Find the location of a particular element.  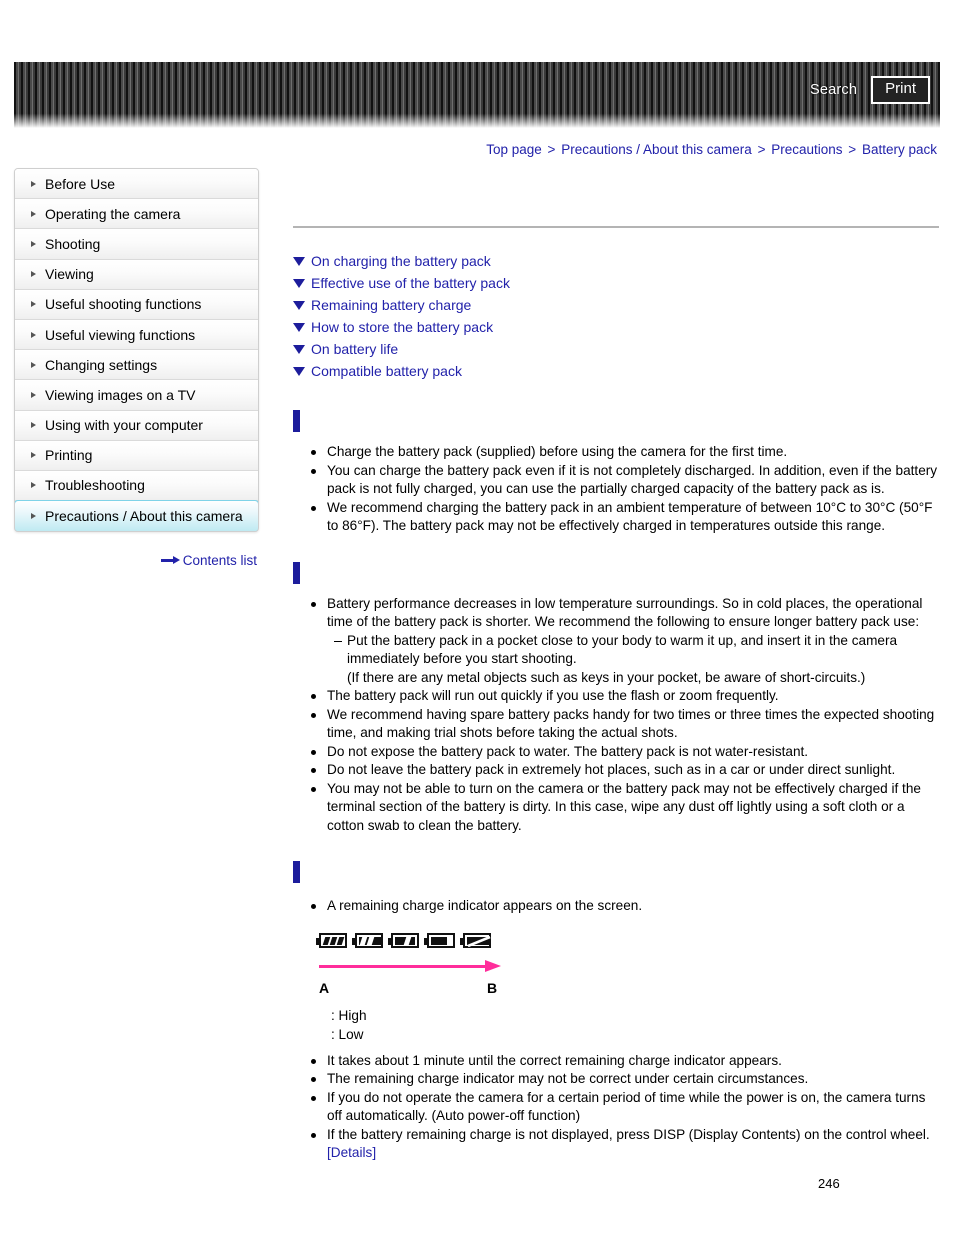

battery-indicator-figure: A B : High : Low is located at coordinates (422, 987).